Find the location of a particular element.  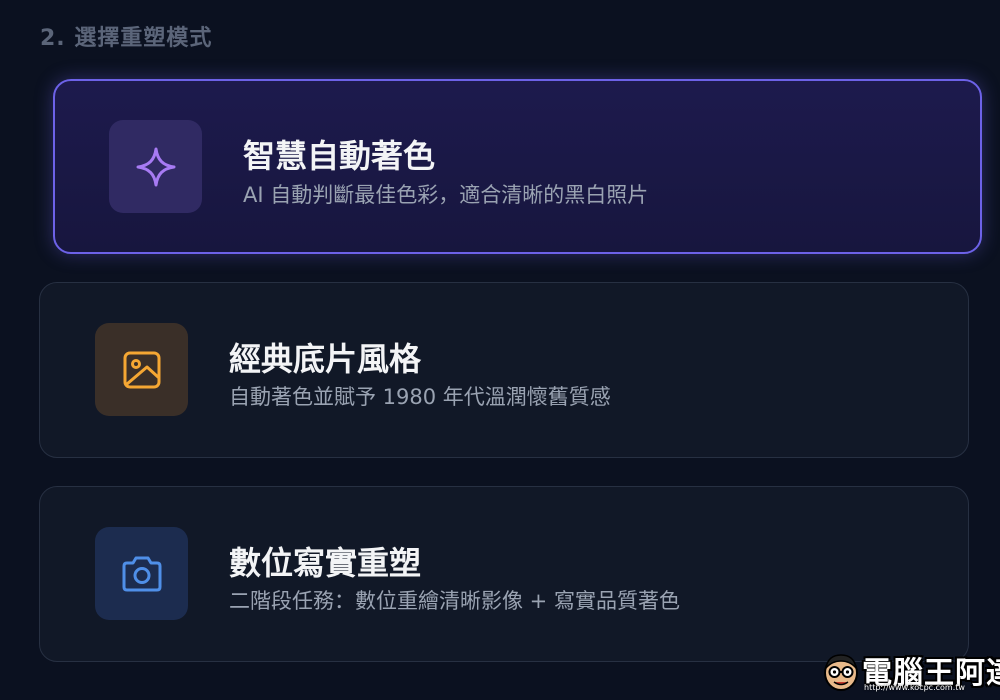

mascot-face-icon is located at coordinates (841, 672).